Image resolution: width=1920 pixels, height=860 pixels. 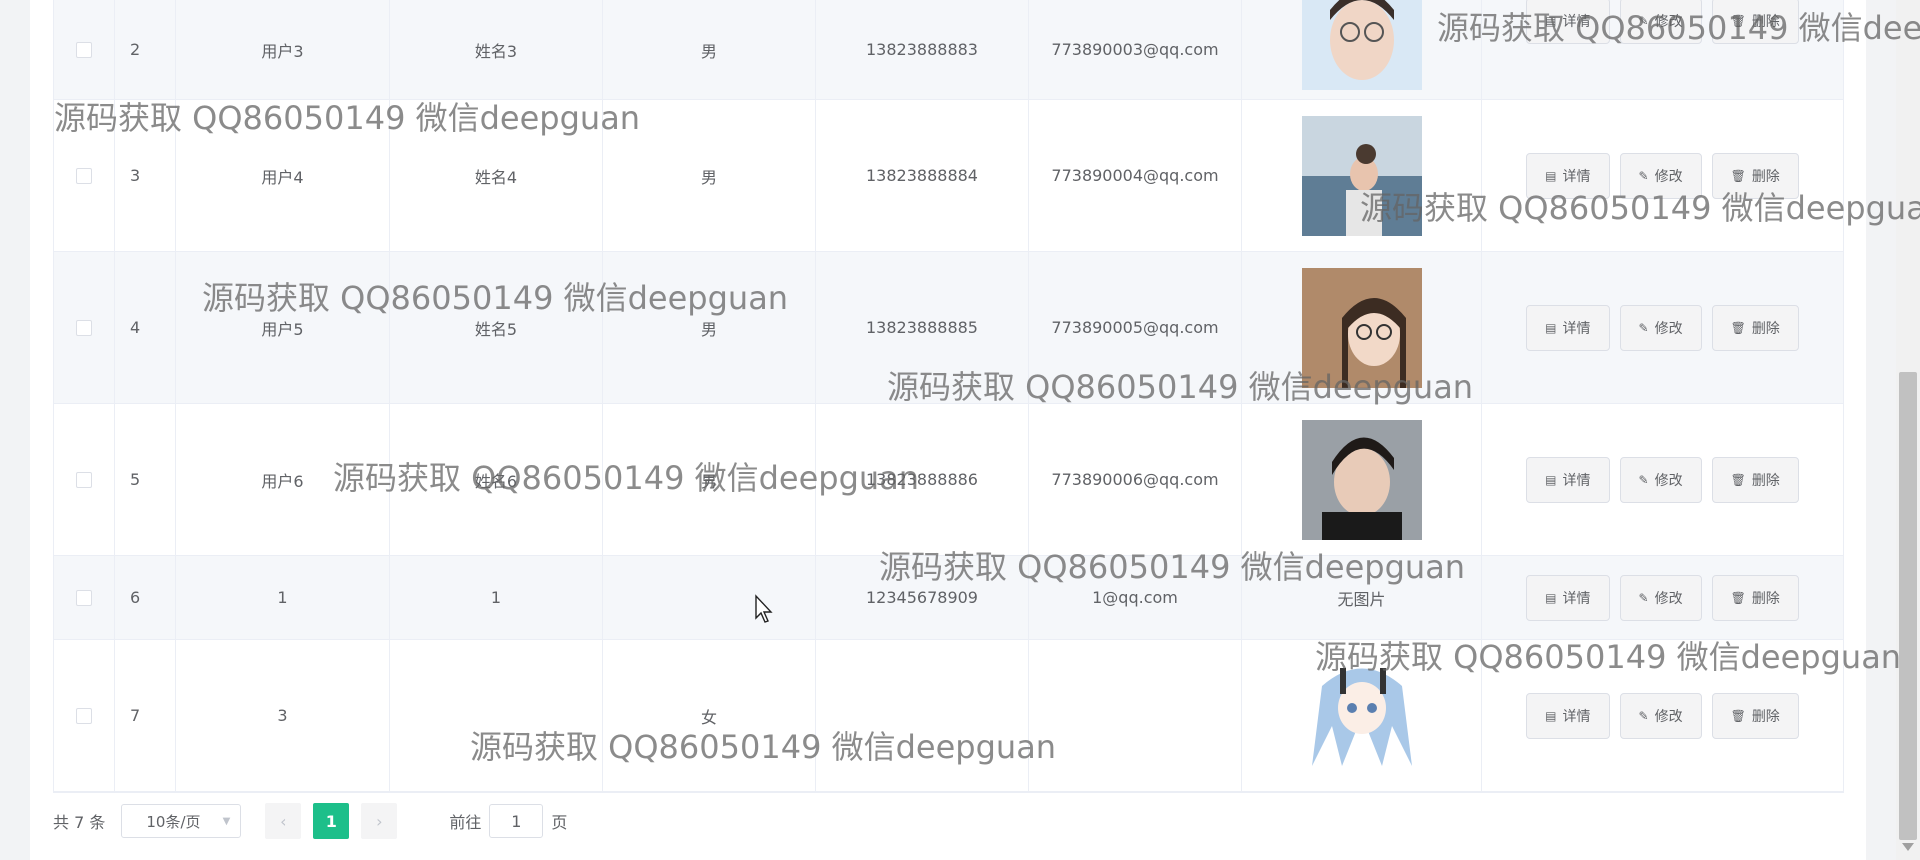 I want to click on total-count: 共 7 条, so click(x=79, y=822).